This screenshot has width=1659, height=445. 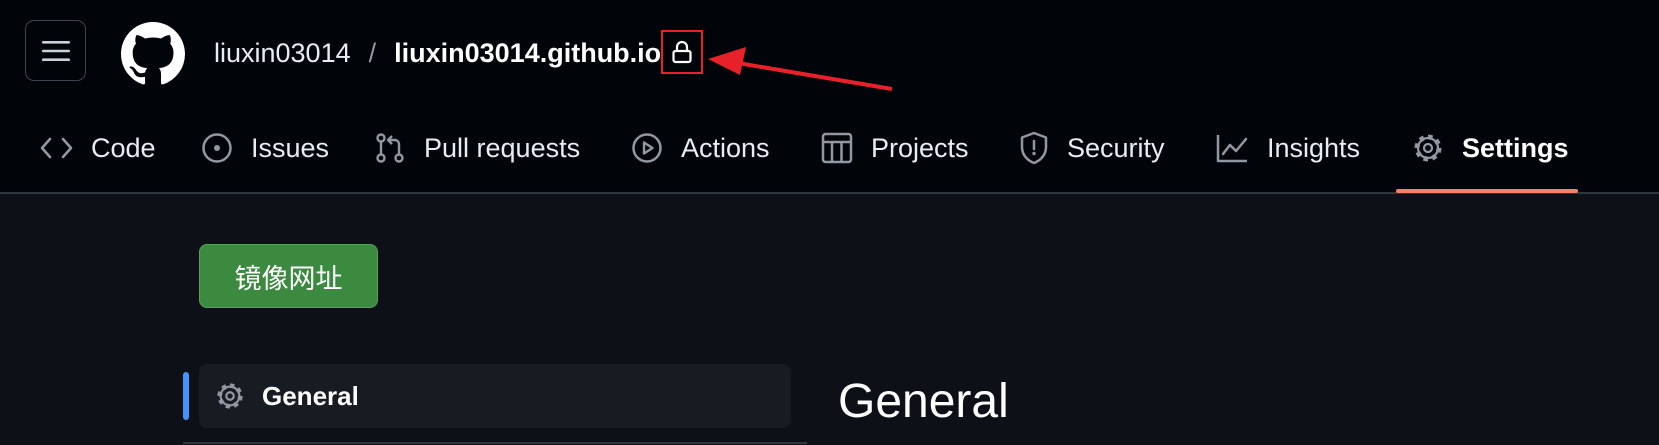 I want to click on tab-projects: Projects, so click(x=895, y=148).